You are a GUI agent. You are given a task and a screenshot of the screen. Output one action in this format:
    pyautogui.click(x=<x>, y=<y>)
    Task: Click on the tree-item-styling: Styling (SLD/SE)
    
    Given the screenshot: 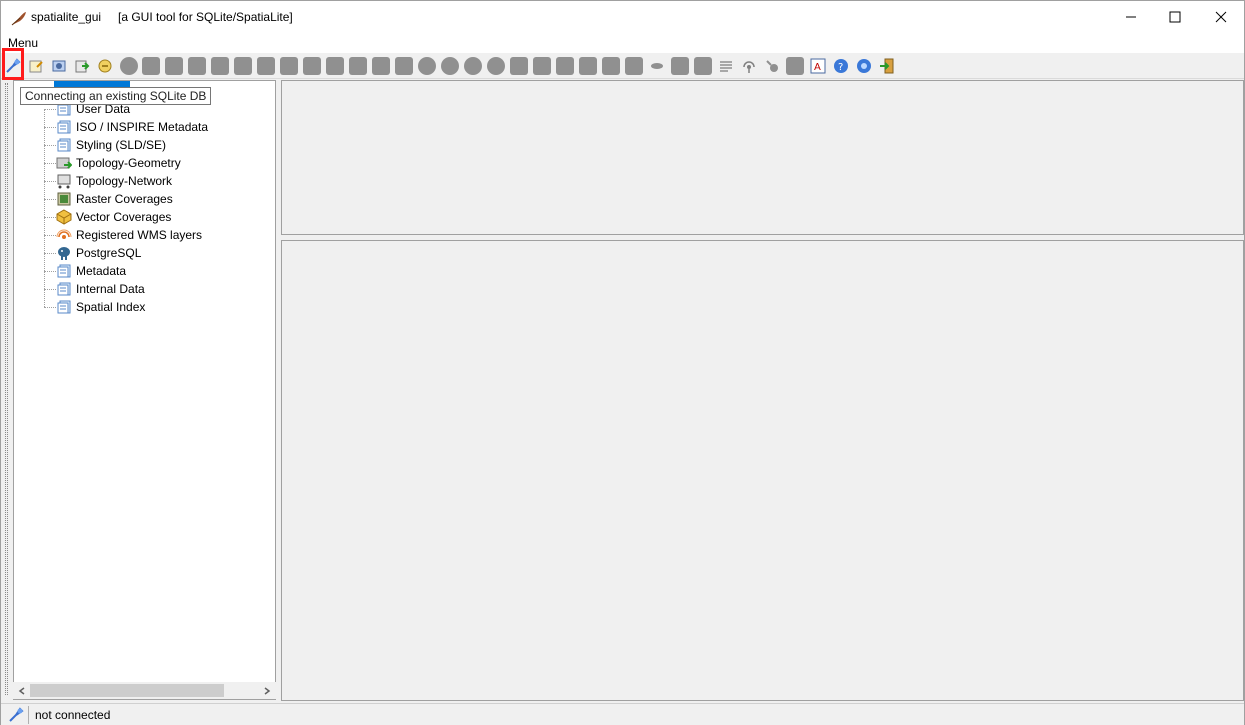 What is the action you would take?
    pyautogui.click(x=105, y=145)
    